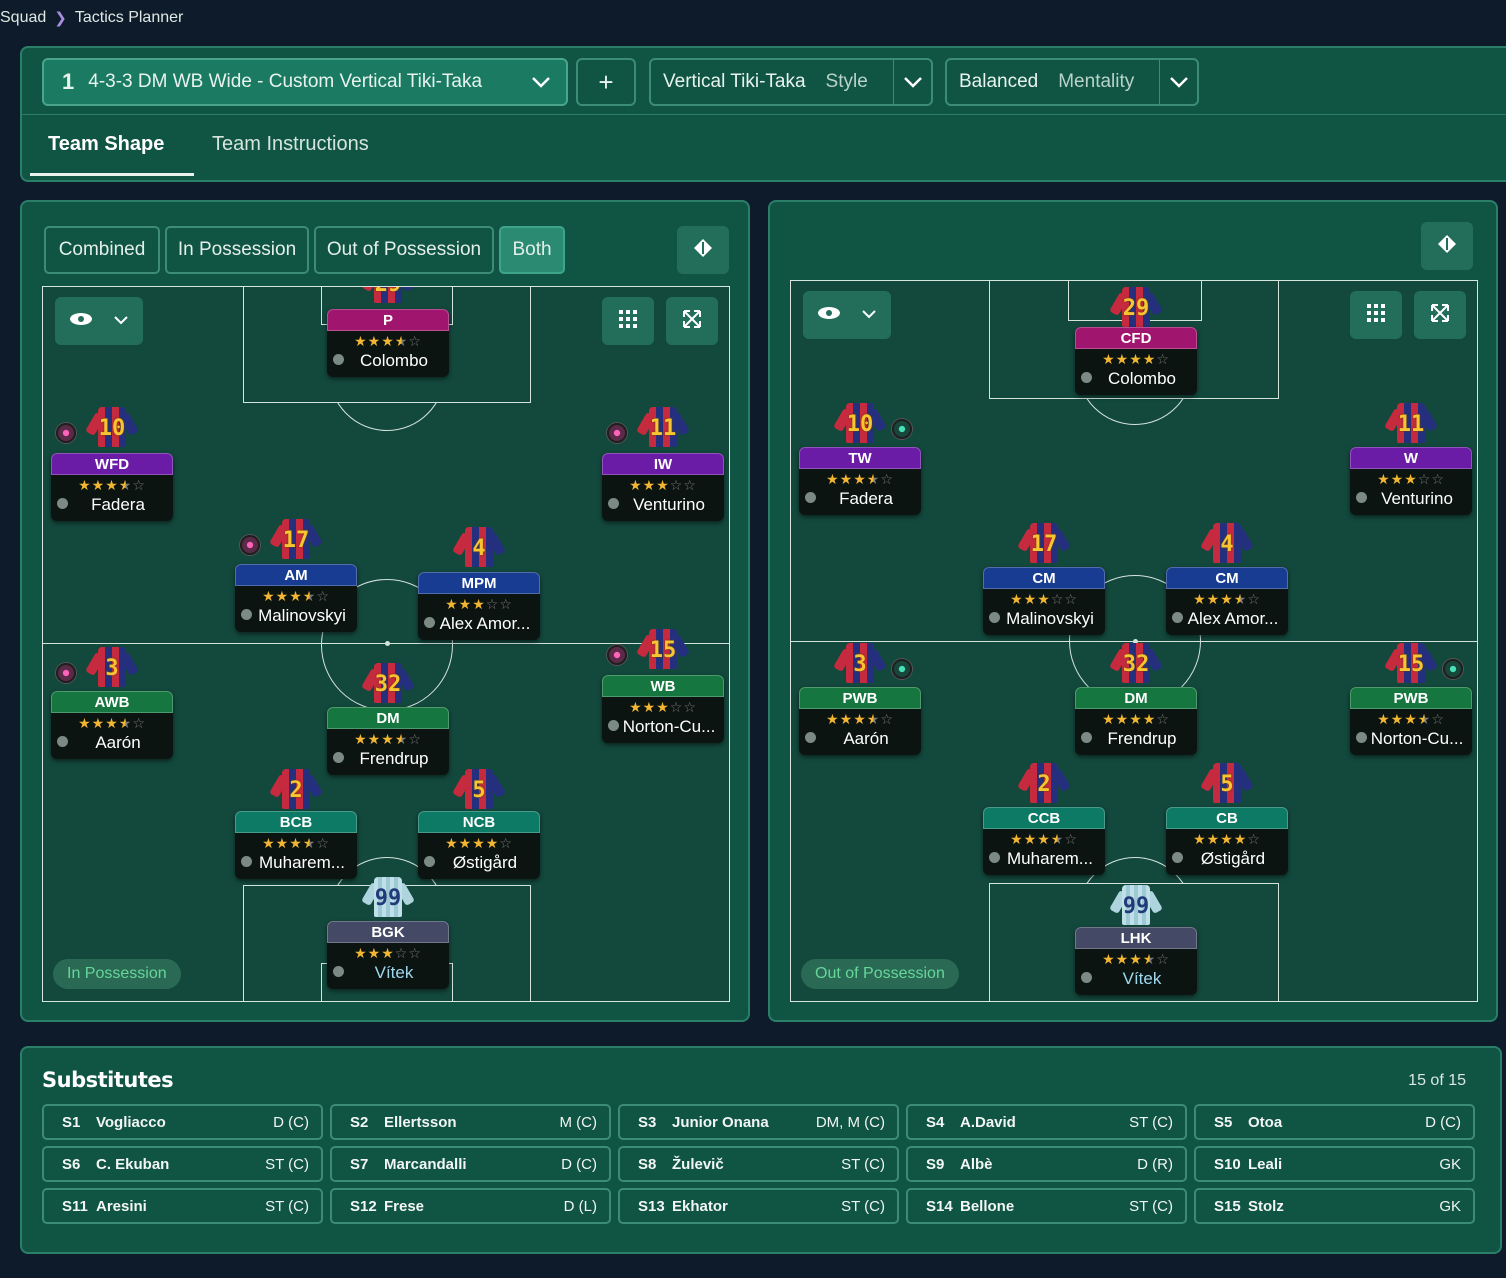  I want to click on player-card: P ★★★★☆ Colombo, so click(388, 343).